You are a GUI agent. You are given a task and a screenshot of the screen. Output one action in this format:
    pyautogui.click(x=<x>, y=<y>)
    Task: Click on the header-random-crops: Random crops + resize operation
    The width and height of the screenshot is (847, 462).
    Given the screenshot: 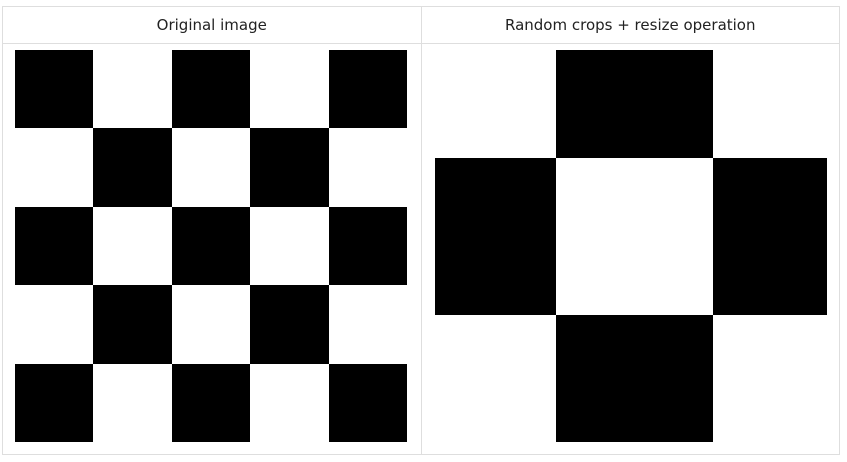 What is the action you would take?
    pyautogui.click(x=630, y=25)
    